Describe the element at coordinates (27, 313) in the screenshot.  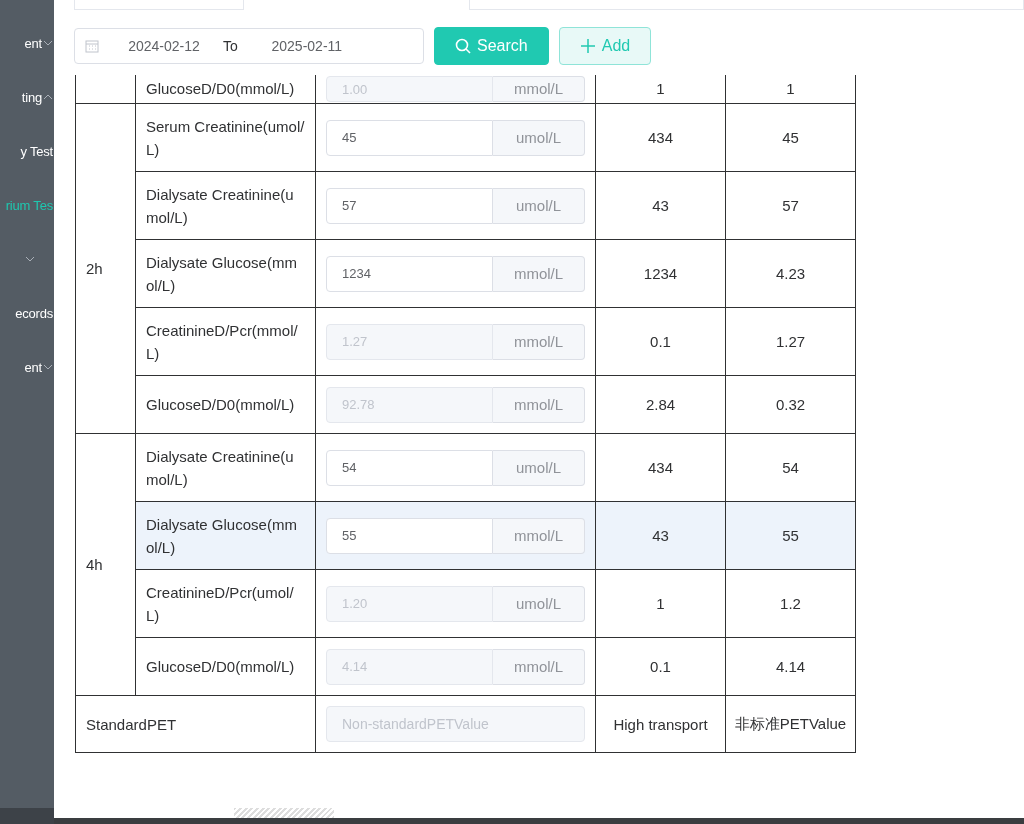
I see `sidebar-item: ecords` at that location.